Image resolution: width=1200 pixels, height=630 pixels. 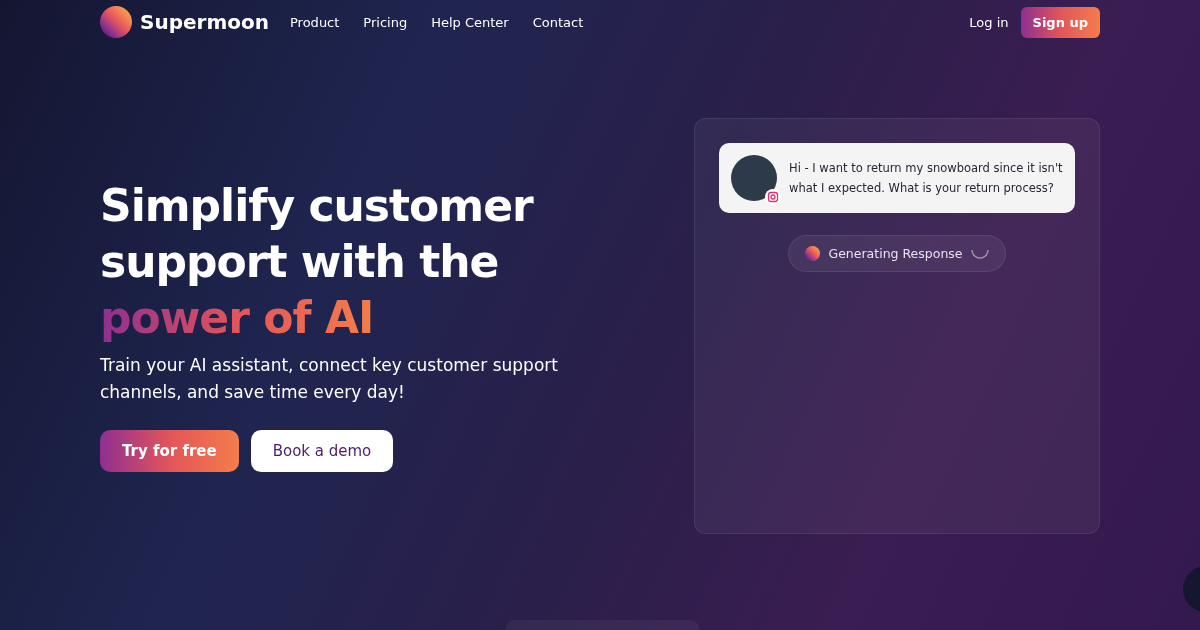 I want to click on message-text: Hi - I want to return my snowboard since it isn't what I expected. What is your return process?, so click(x=926, y=178).